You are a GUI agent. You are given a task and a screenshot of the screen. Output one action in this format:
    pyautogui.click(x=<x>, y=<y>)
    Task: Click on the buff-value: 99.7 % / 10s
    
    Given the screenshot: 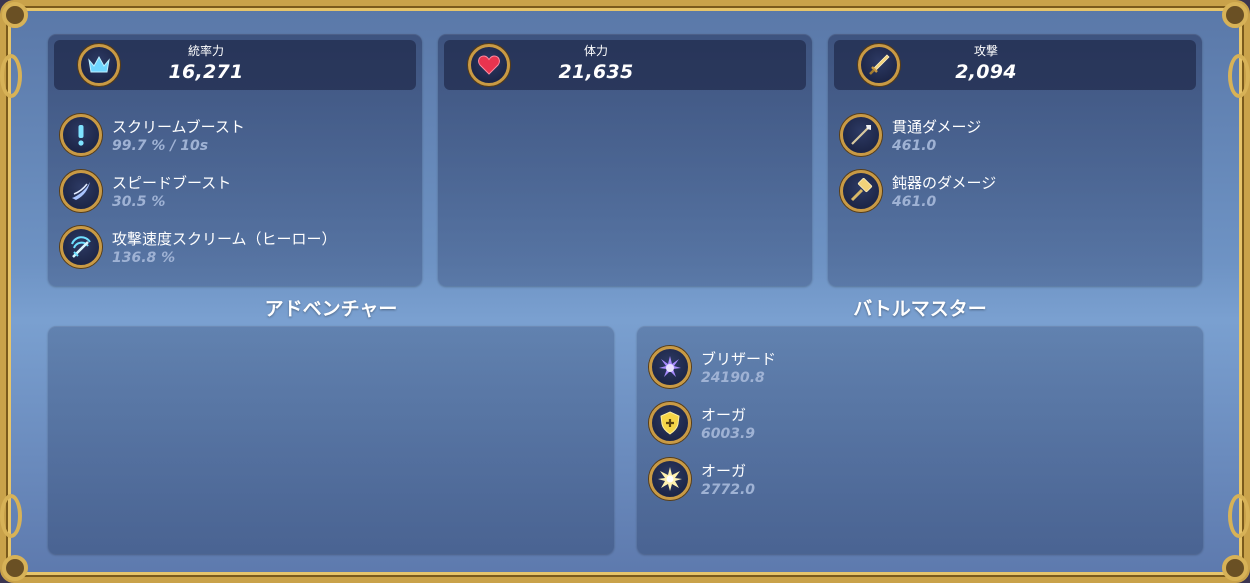 What is the action you would take?
    pyautogui.click(x=160, y=146)
    